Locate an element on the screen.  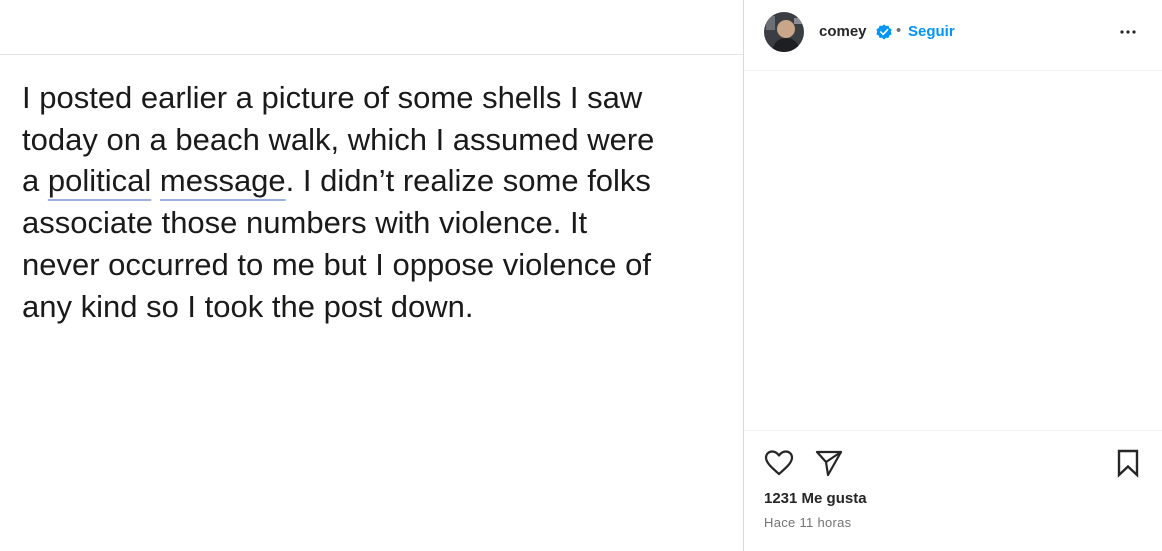
underlined-word-message: message is located at coordinates (222, 181).